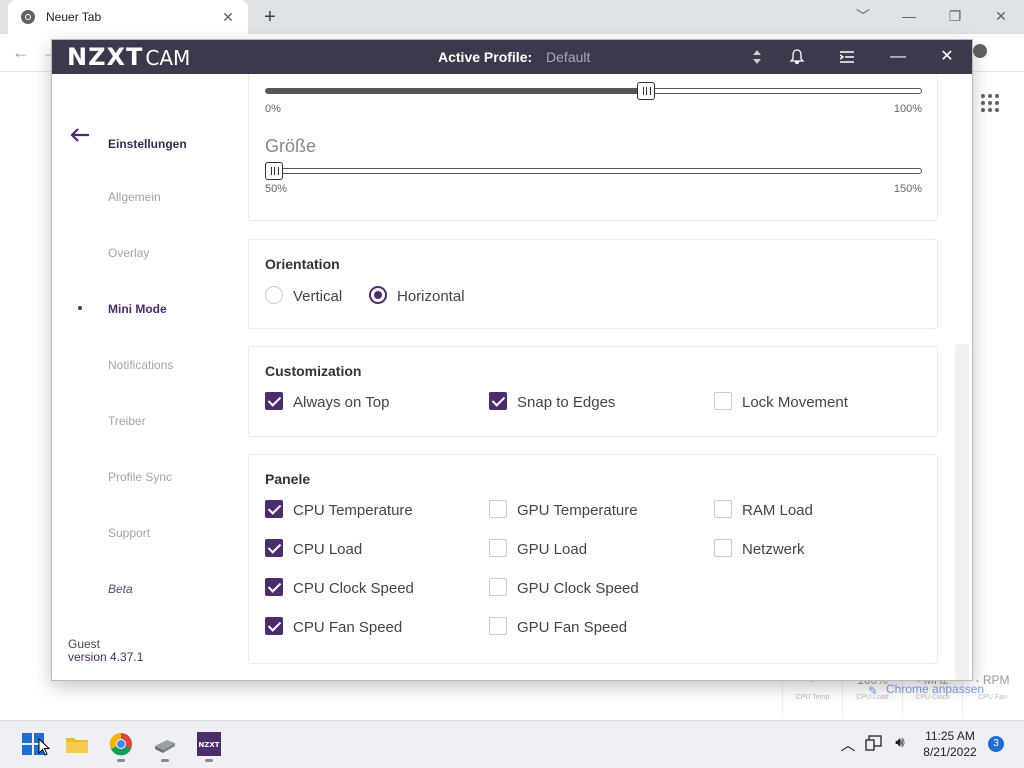 Image resolution: width=1024 pixels, height=768 pixels. I want to click on pencil-icon: ✎, so click(873, 691).